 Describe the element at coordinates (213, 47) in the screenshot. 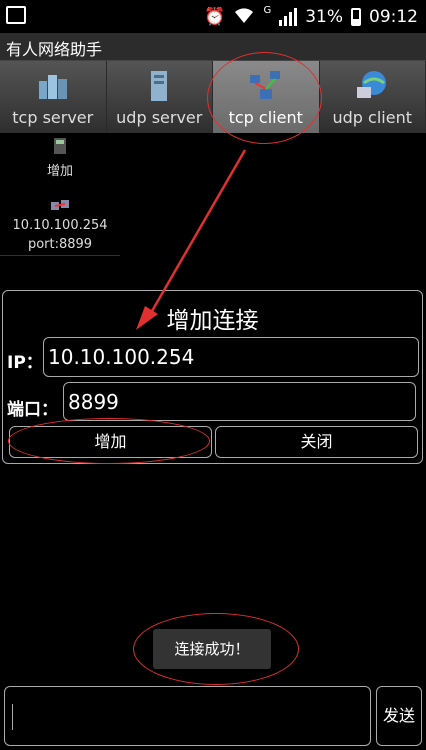

I see `app-title-bar: 有人网络助手` at that location.